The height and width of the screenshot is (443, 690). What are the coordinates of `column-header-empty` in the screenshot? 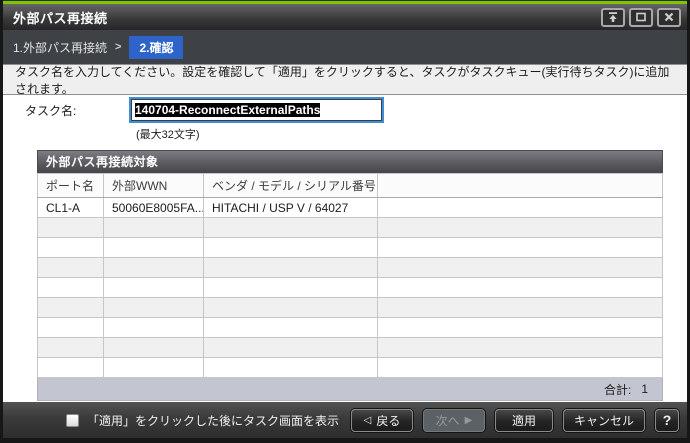 It's located at (520, 185).